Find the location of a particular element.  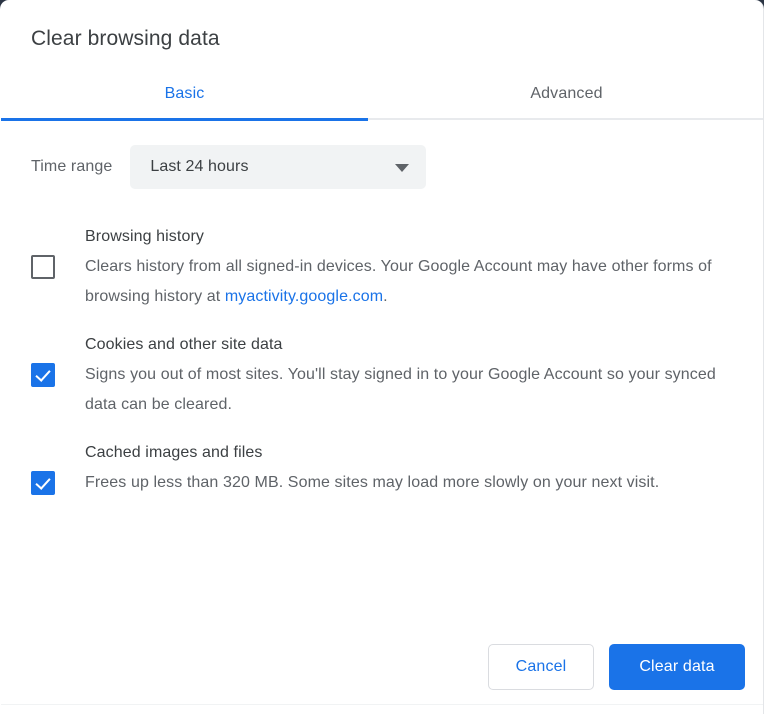

time-range-value: Last 24 hours is located at coordinates (199, 166).